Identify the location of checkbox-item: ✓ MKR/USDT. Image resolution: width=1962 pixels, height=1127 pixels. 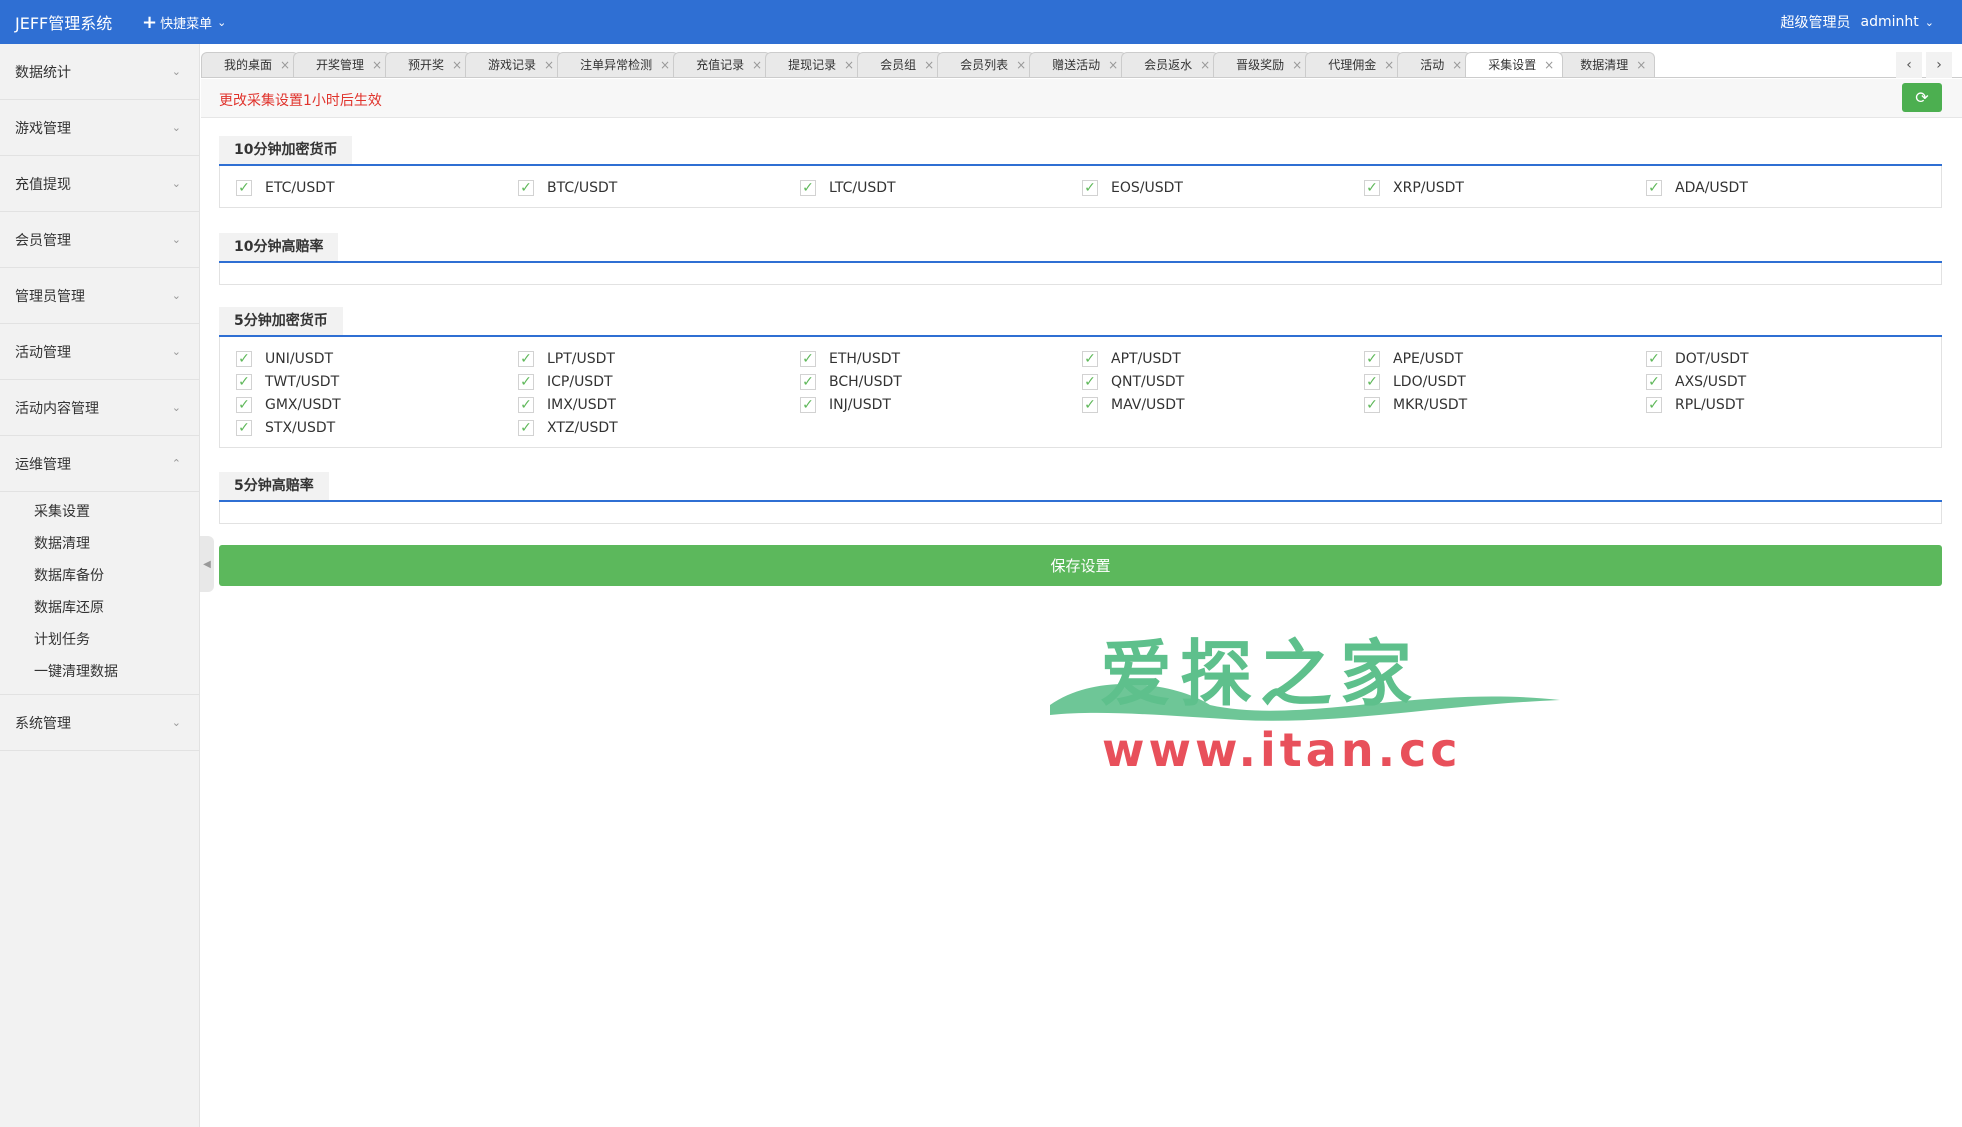
(1489, 404).